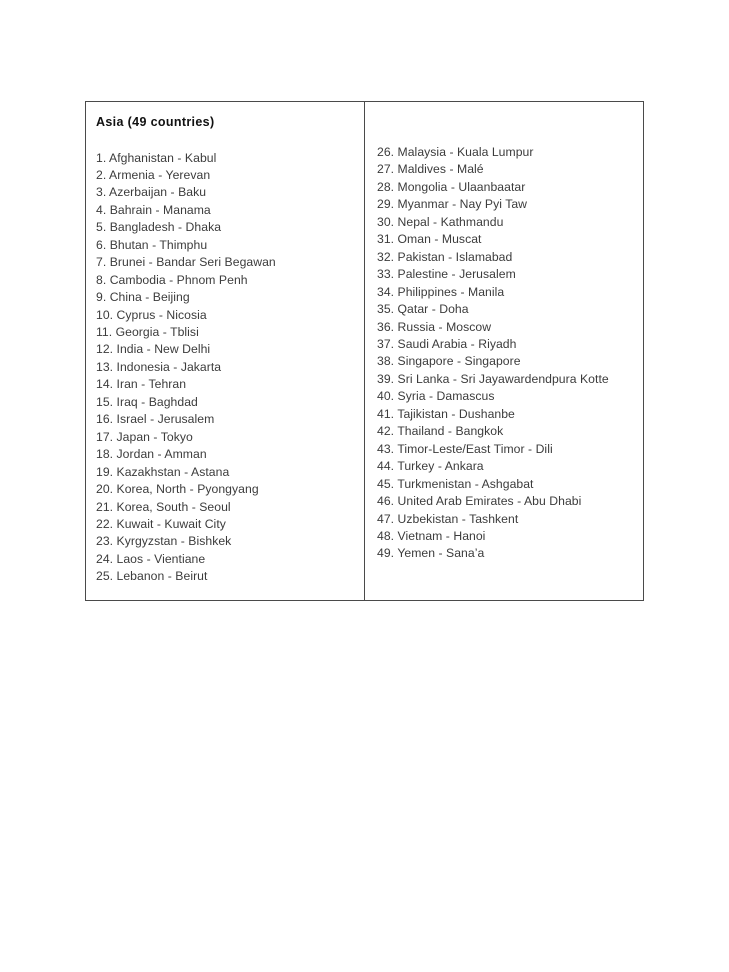  I want to click on list-item-label: Kazakhstan - Astana, so click(173, 471).